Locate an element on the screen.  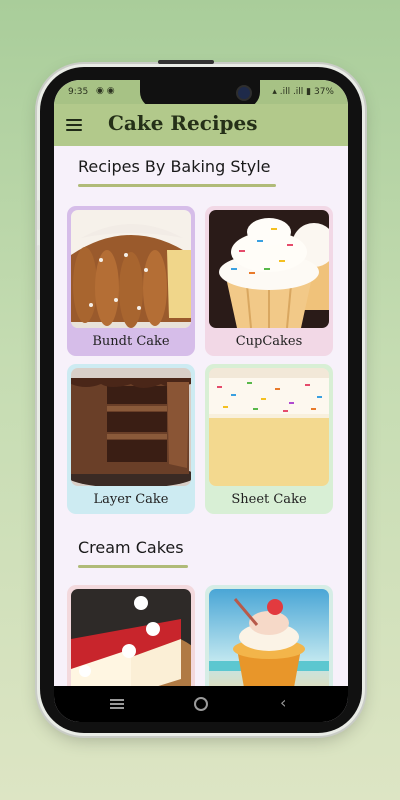
status-right-icons: ▴ .ill .ill ▮ 37% is located at coordinates (303, 92).